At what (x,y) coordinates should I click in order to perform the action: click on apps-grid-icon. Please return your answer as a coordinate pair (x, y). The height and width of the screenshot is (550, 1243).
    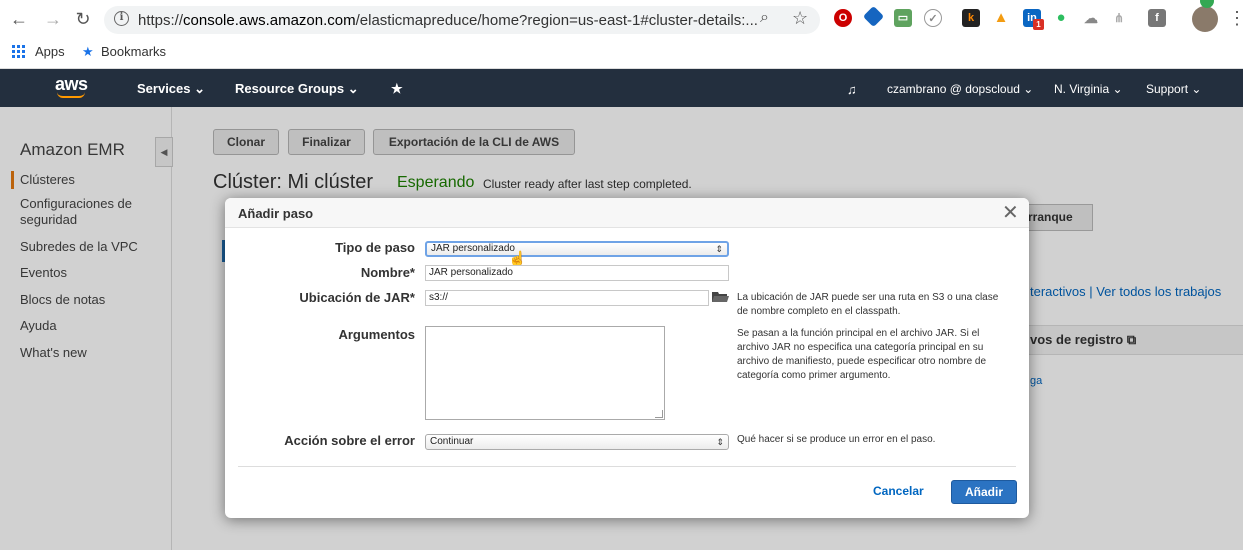
    Looking at the image, I should click on (19, 52).